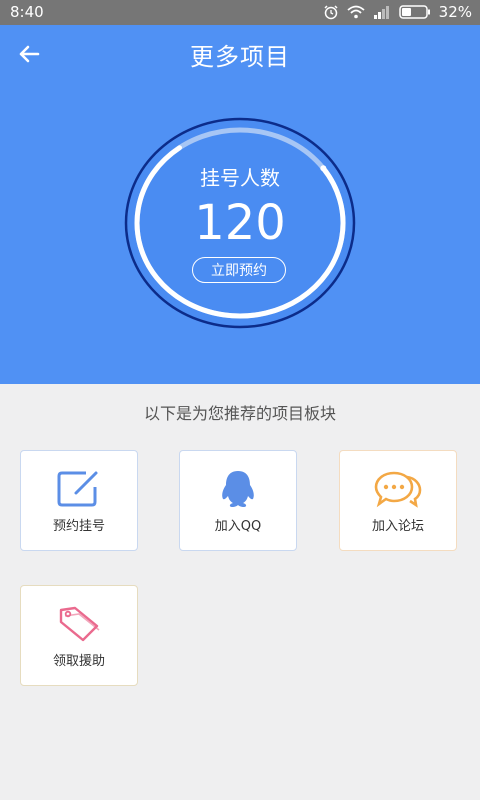  Describe the element at coordinates (331, 12) in the screenshot. I see `alarm-icon` at that location.